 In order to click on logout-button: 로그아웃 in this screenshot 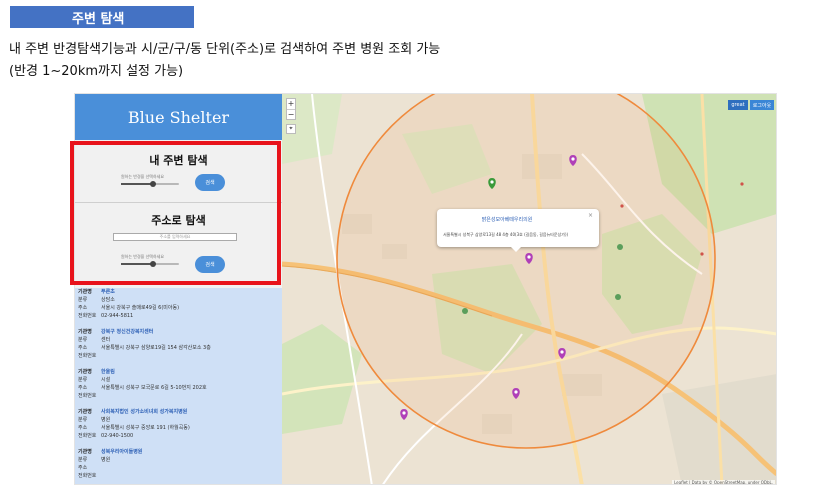, I will do `click(762, 105)`.